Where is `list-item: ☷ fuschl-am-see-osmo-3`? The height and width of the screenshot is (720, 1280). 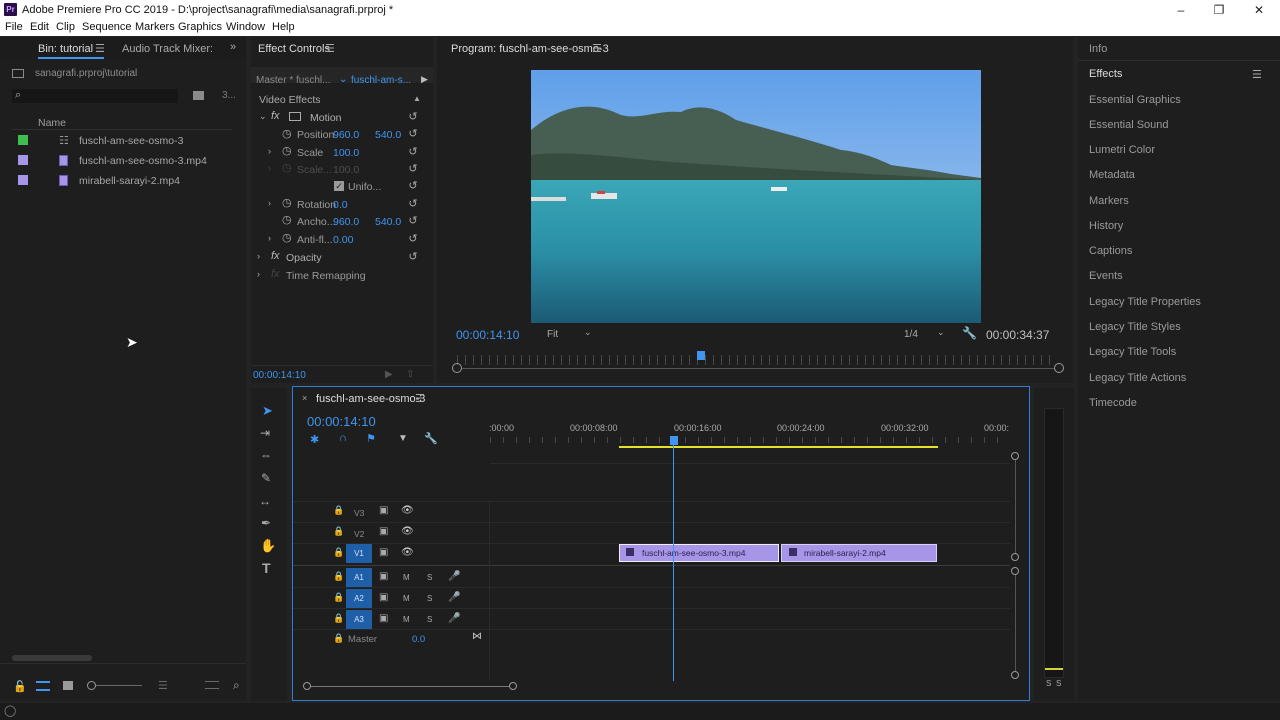 list-item: ☷ fuschl-am-see-osmo-3 is located at coordinates (122, 141).